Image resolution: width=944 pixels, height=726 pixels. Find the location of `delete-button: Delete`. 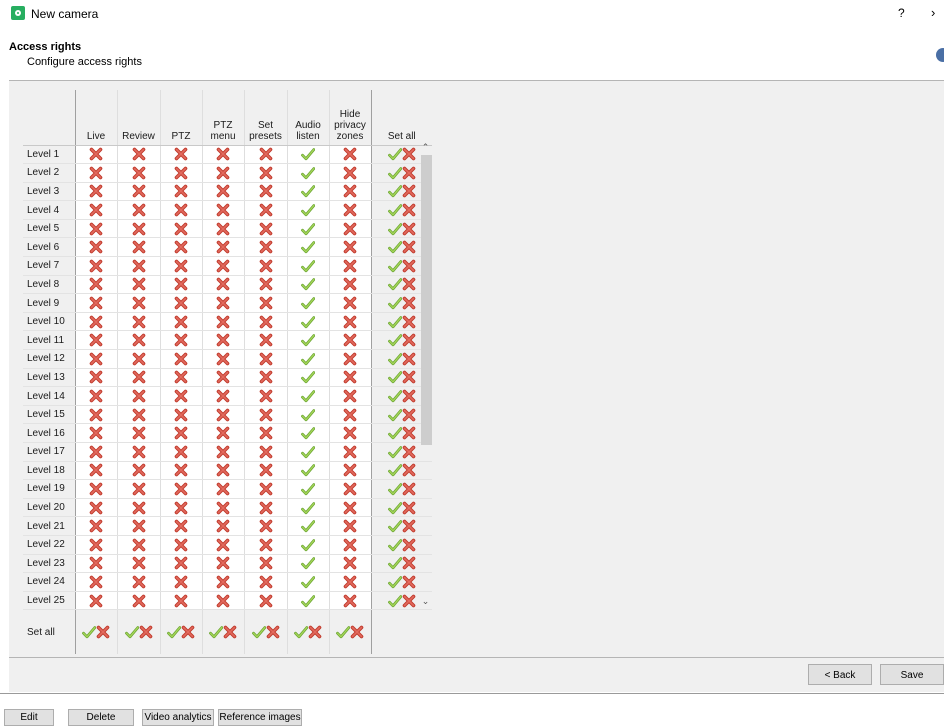

delete-button: Delete is located at coordinates (101, 717).